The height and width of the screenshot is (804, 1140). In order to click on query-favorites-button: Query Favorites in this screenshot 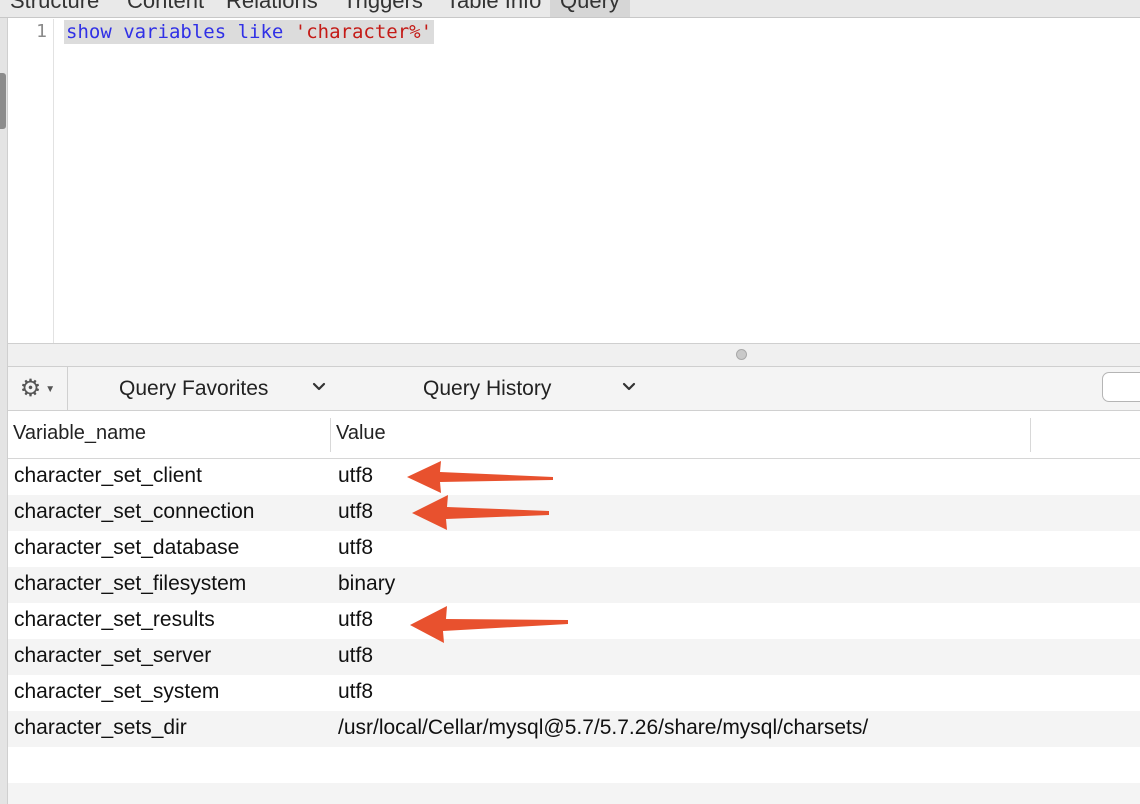, I will do `click(193, 389)`.